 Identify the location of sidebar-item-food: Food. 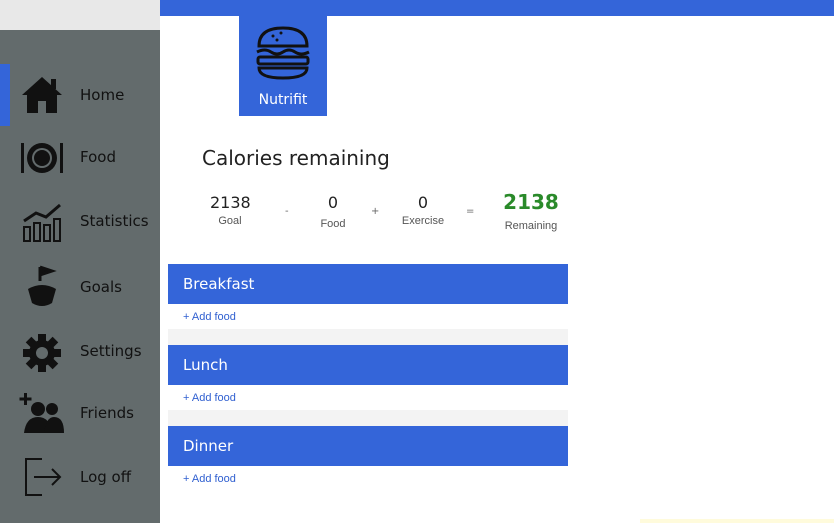
(80, 157).